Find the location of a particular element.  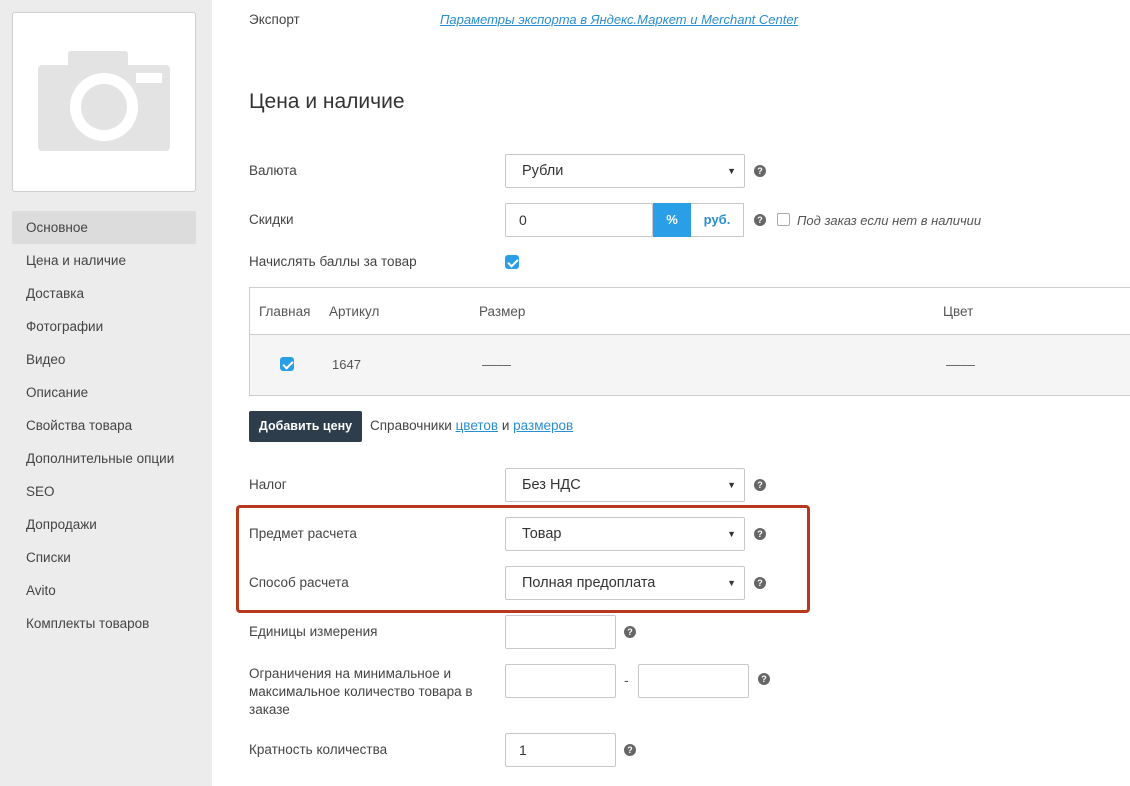

colors-link: цветов is located at coordinates (477, 425).